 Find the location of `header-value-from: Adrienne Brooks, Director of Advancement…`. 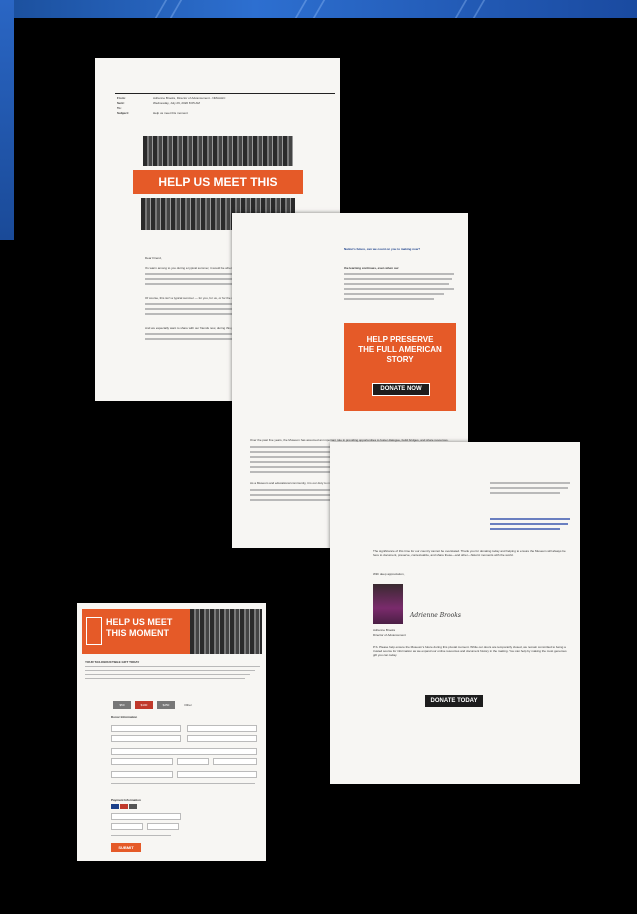

header-value-from: Adrienne Brooks, Director of Advancement… is located at coordinates (189, 98).